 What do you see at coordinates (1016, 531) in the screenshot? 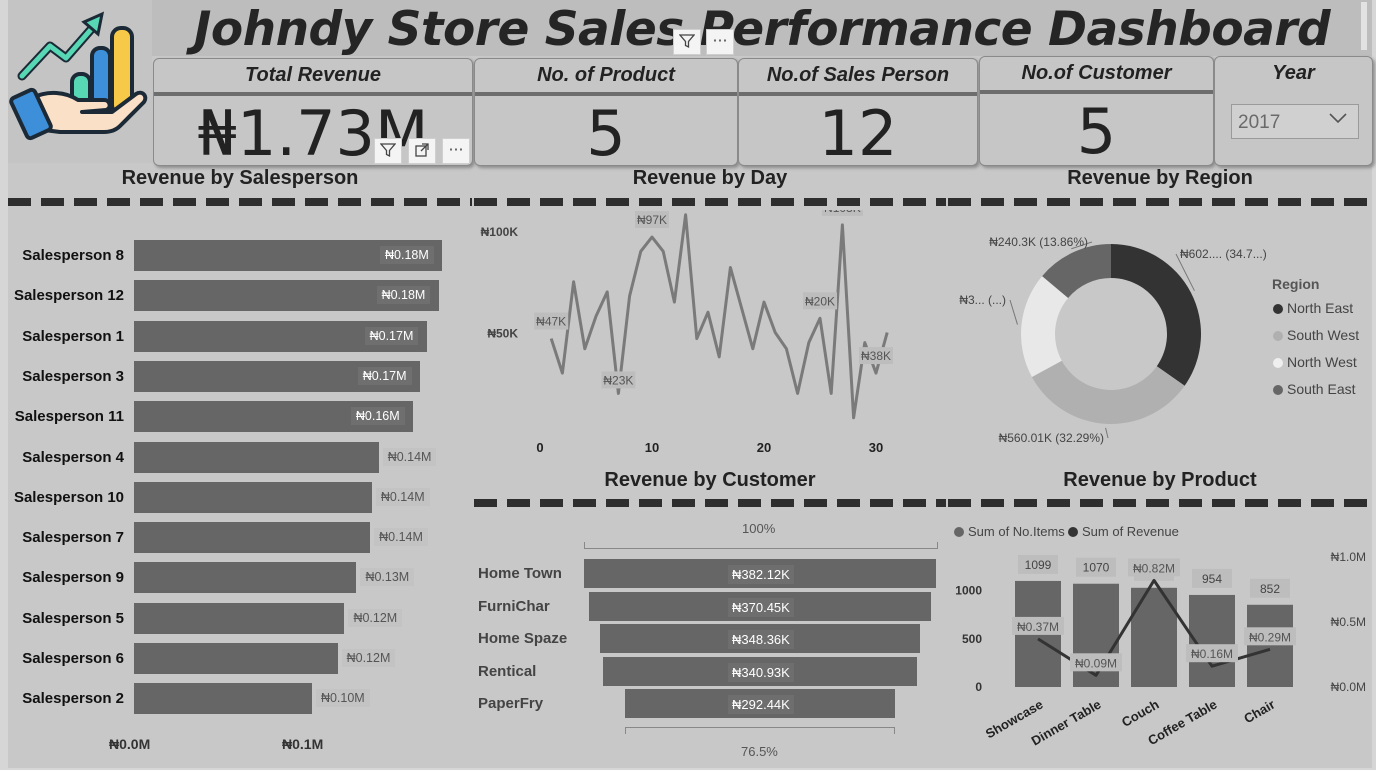
I see `legend-label: Sum of No.Items` at bounding box center [1016, 531].